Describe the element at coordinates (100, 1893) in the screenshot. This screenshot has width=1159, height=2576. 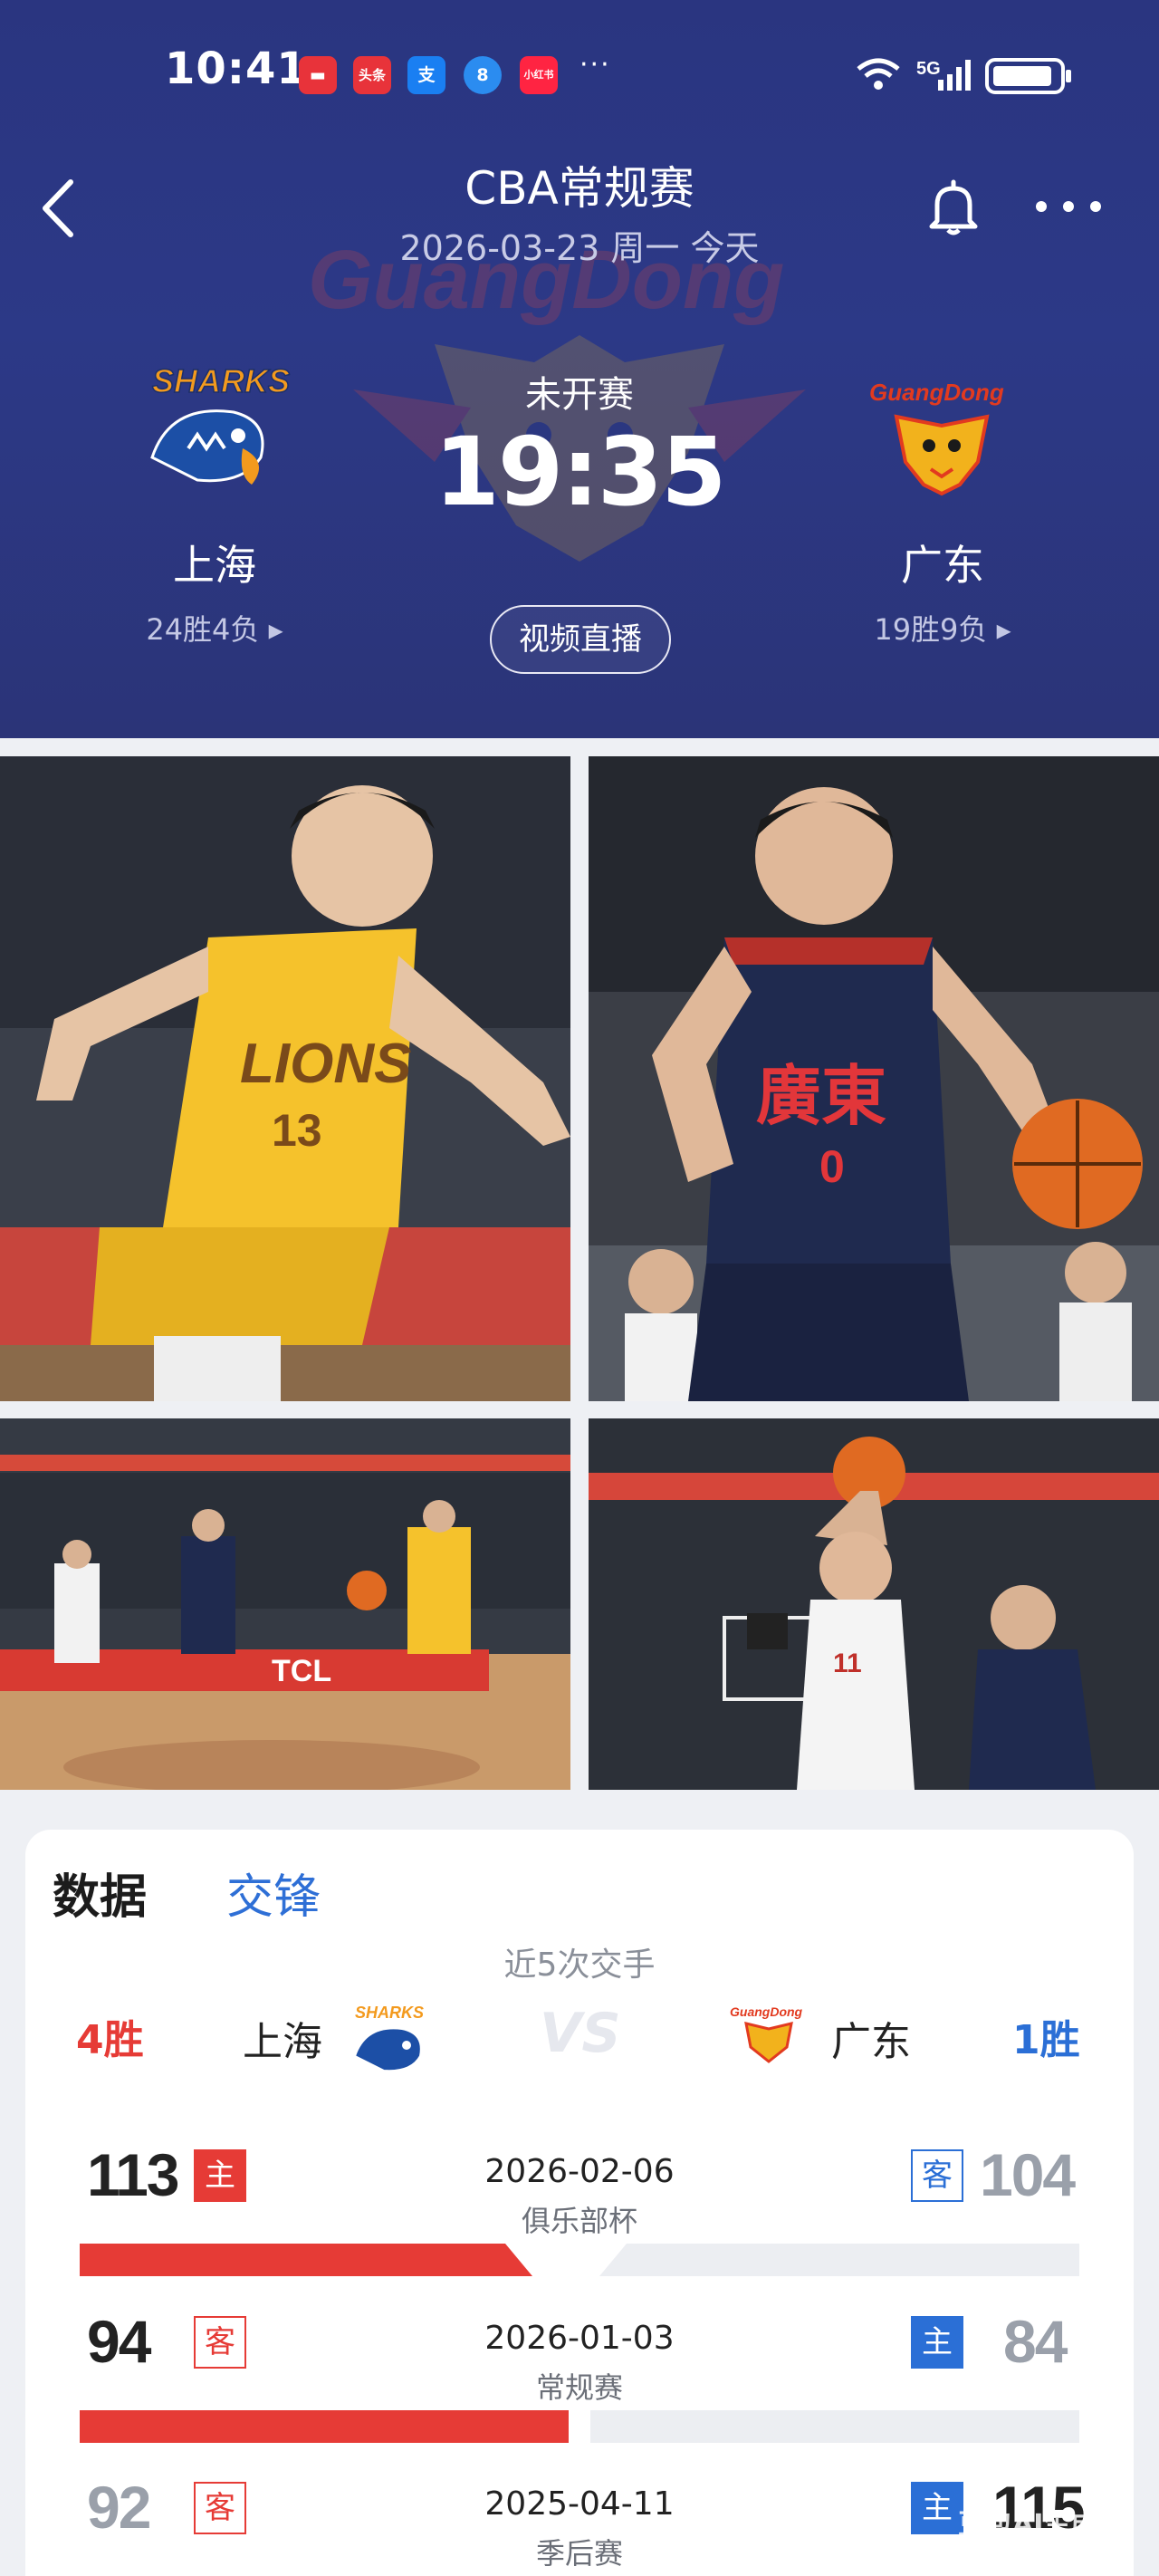
I see `tab-data: 数据` at that location.